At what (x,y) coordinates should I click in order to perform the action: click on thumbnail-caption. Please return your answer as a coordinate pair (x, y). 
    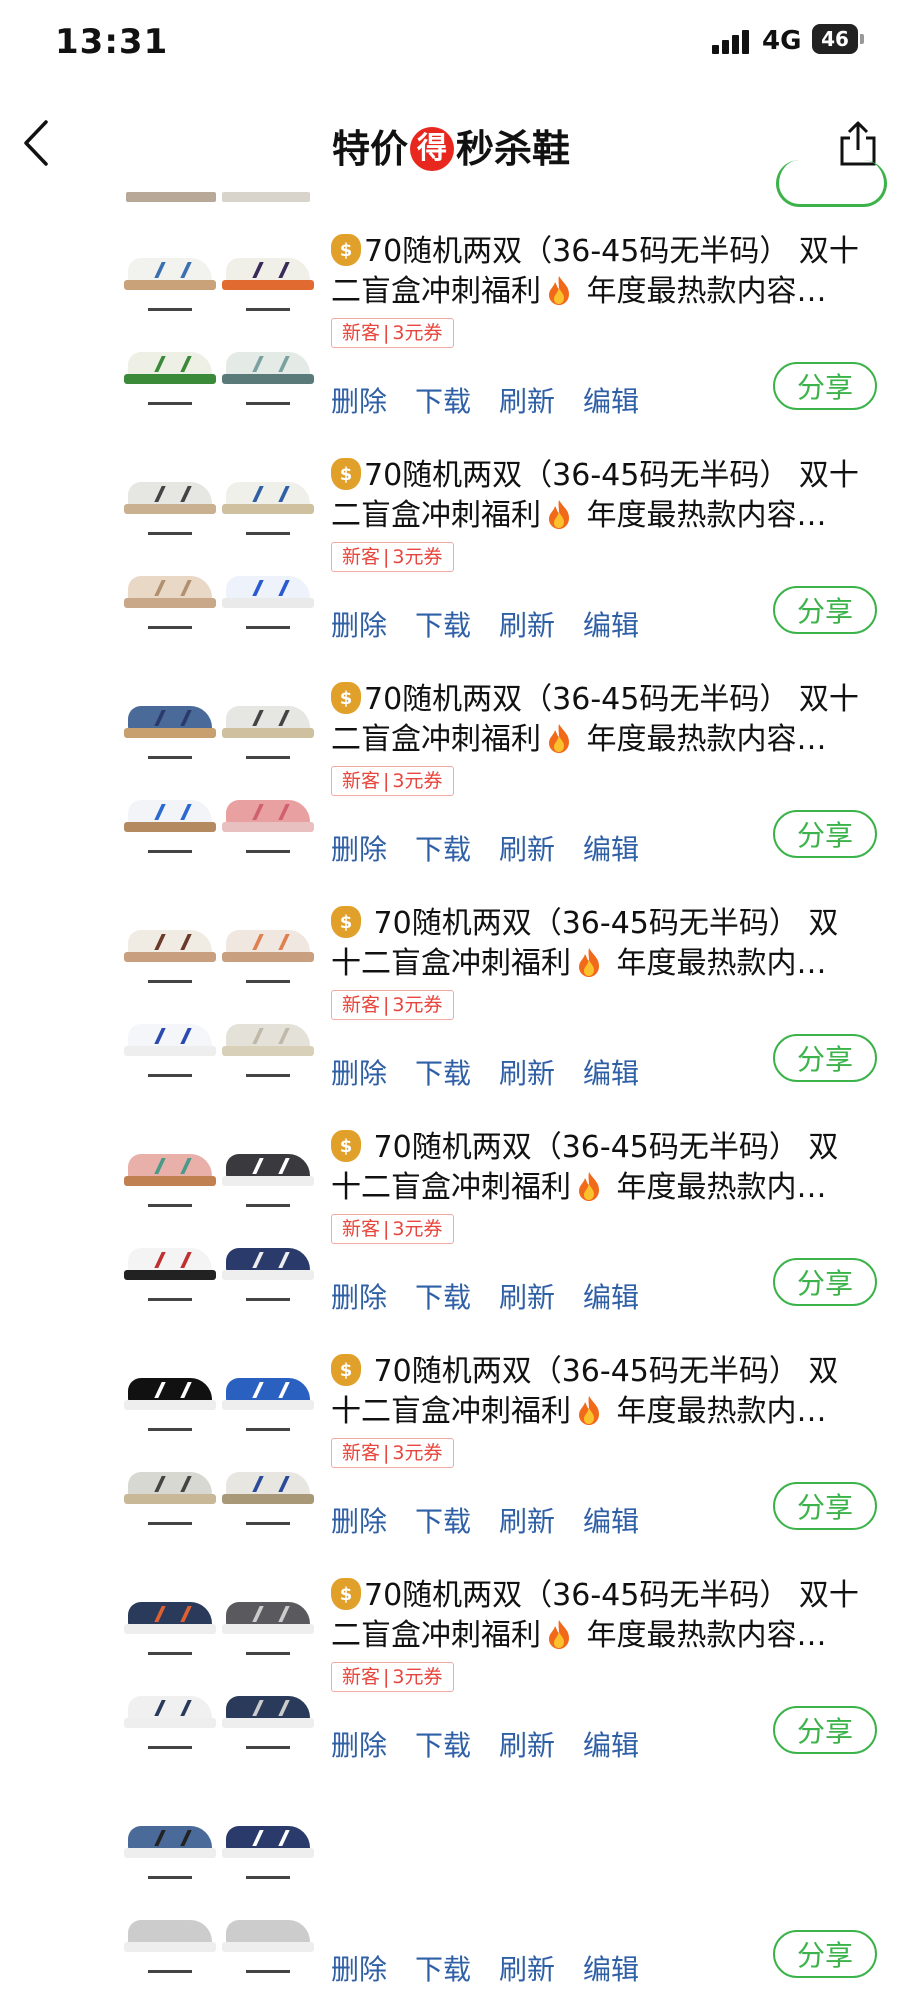
    Looking at the image, I should click on (170, 1429).